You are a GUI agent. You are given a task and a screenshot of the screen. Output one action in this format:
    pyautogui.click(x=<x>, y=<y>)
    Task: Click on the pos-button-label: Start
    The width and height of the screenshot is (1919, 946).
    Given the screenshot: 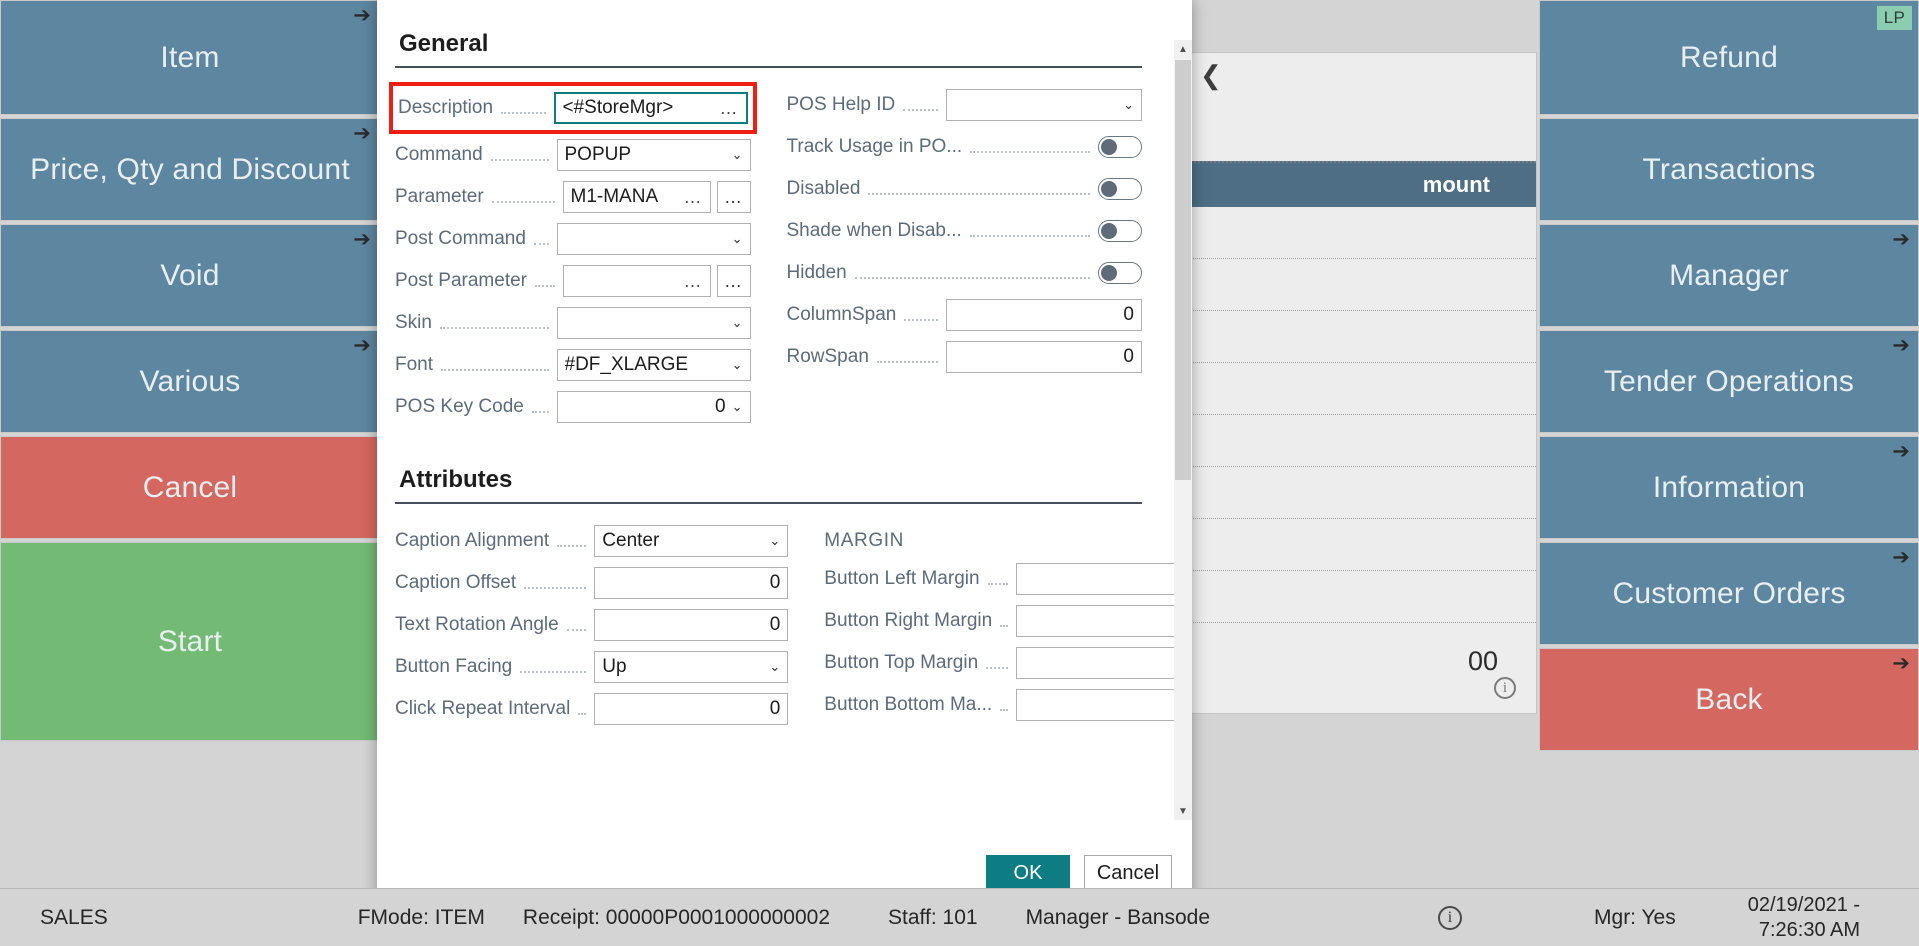 What is the action you would take?
    pyautogui.click(x=190, y=641)
    